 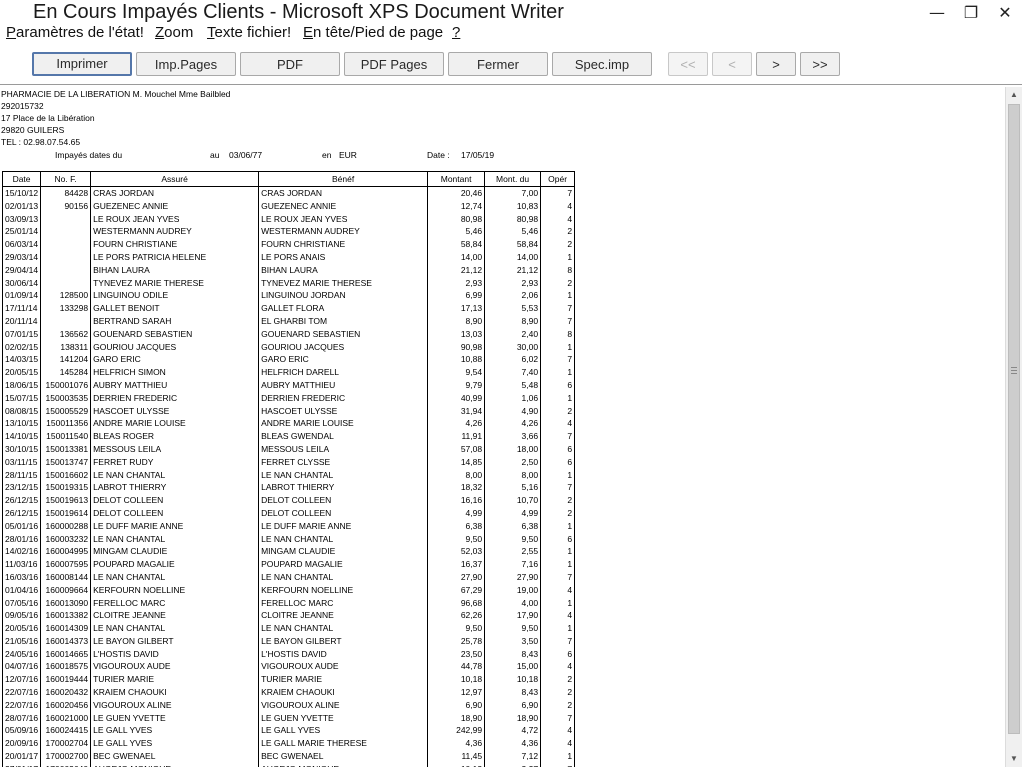 What do you see at coordinates (513, 705) in the screenshot?
I see `cell-amount-due: 6,90` at bounding box center [513, 705].